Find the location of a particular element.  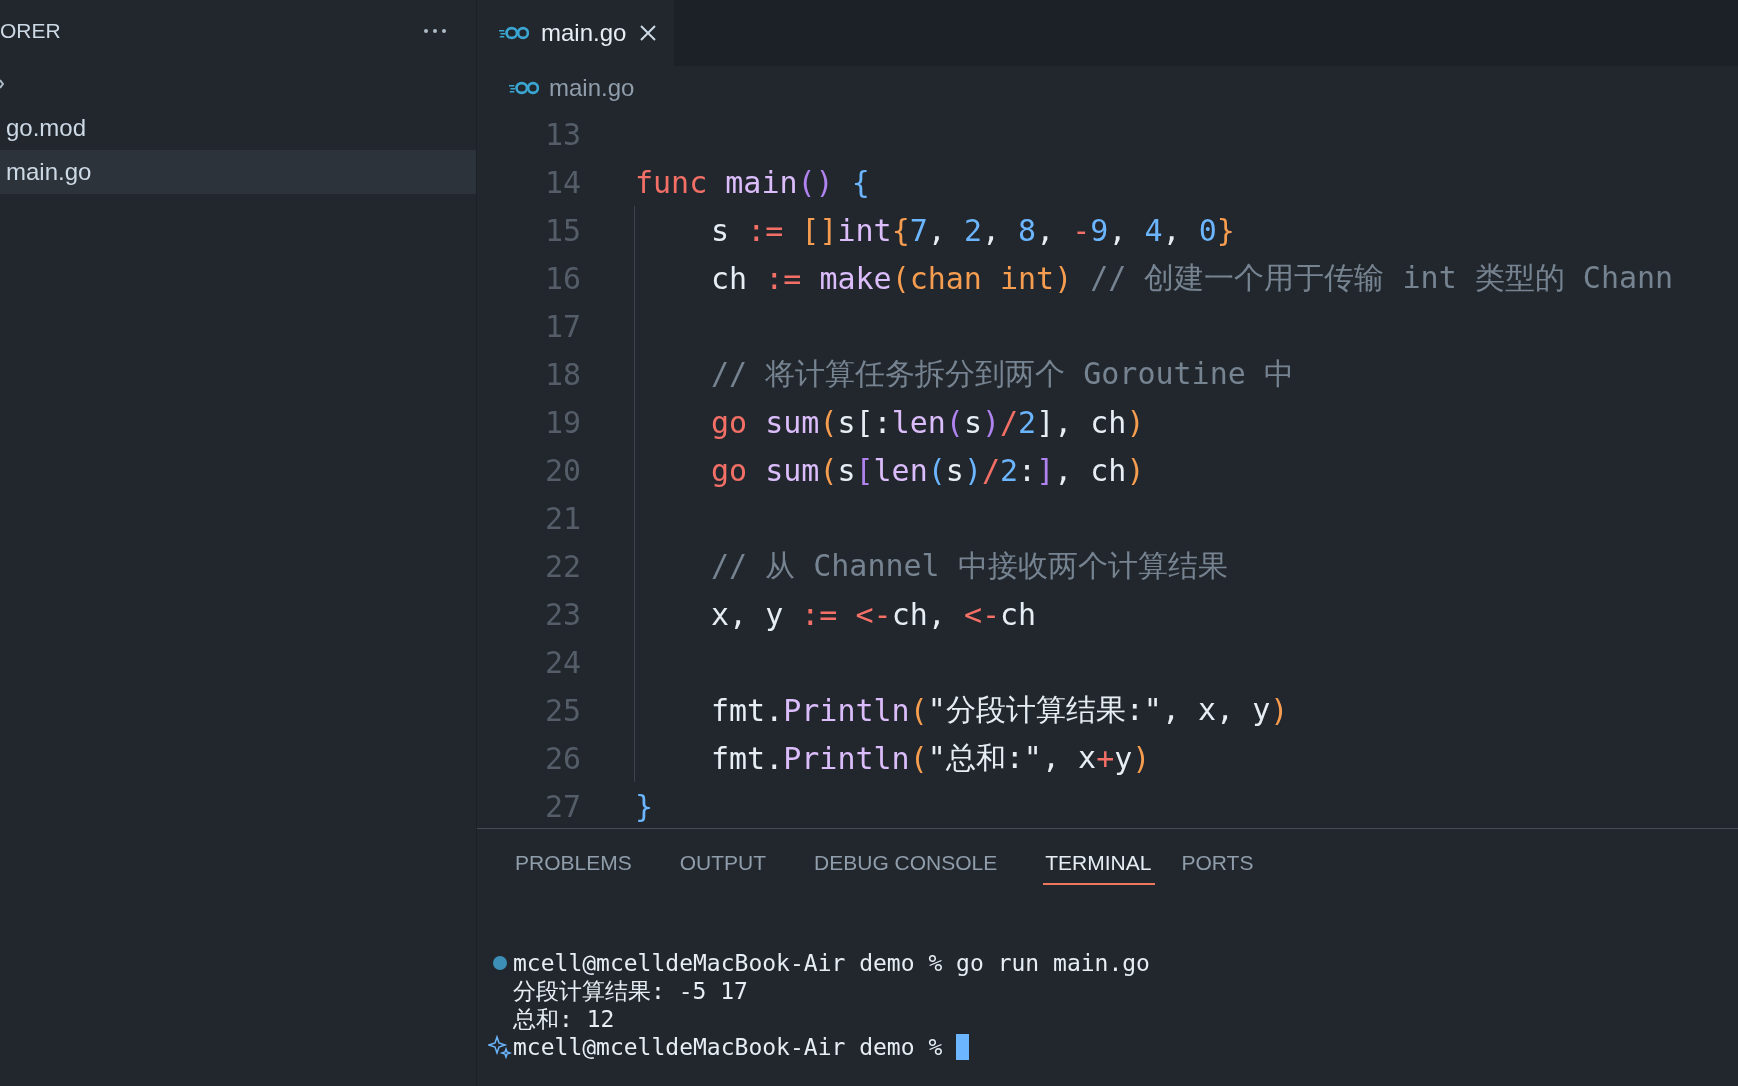

editor-tab: main.go is located at coordinates (576, 33).